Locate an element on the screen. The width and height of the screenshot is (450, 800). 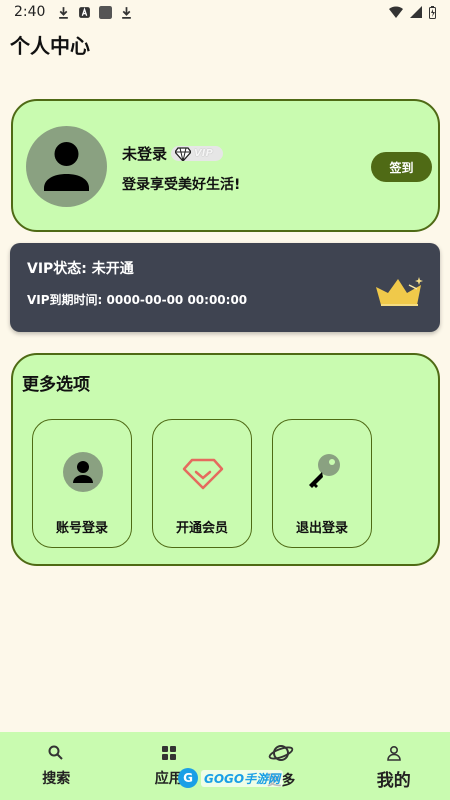
avatar-person-icon is located at coordinates (66, 166).